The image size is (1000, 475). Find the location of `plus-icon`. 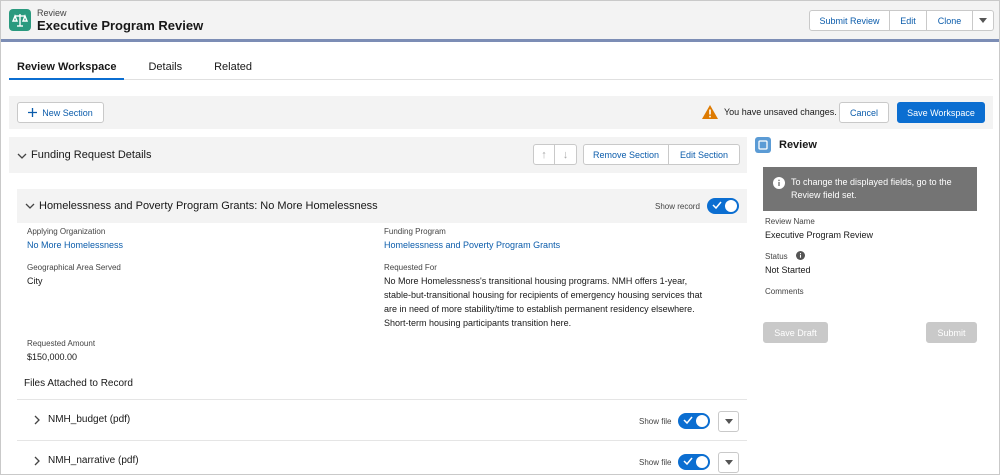

plus-icon is located at coordinates (33, 112).